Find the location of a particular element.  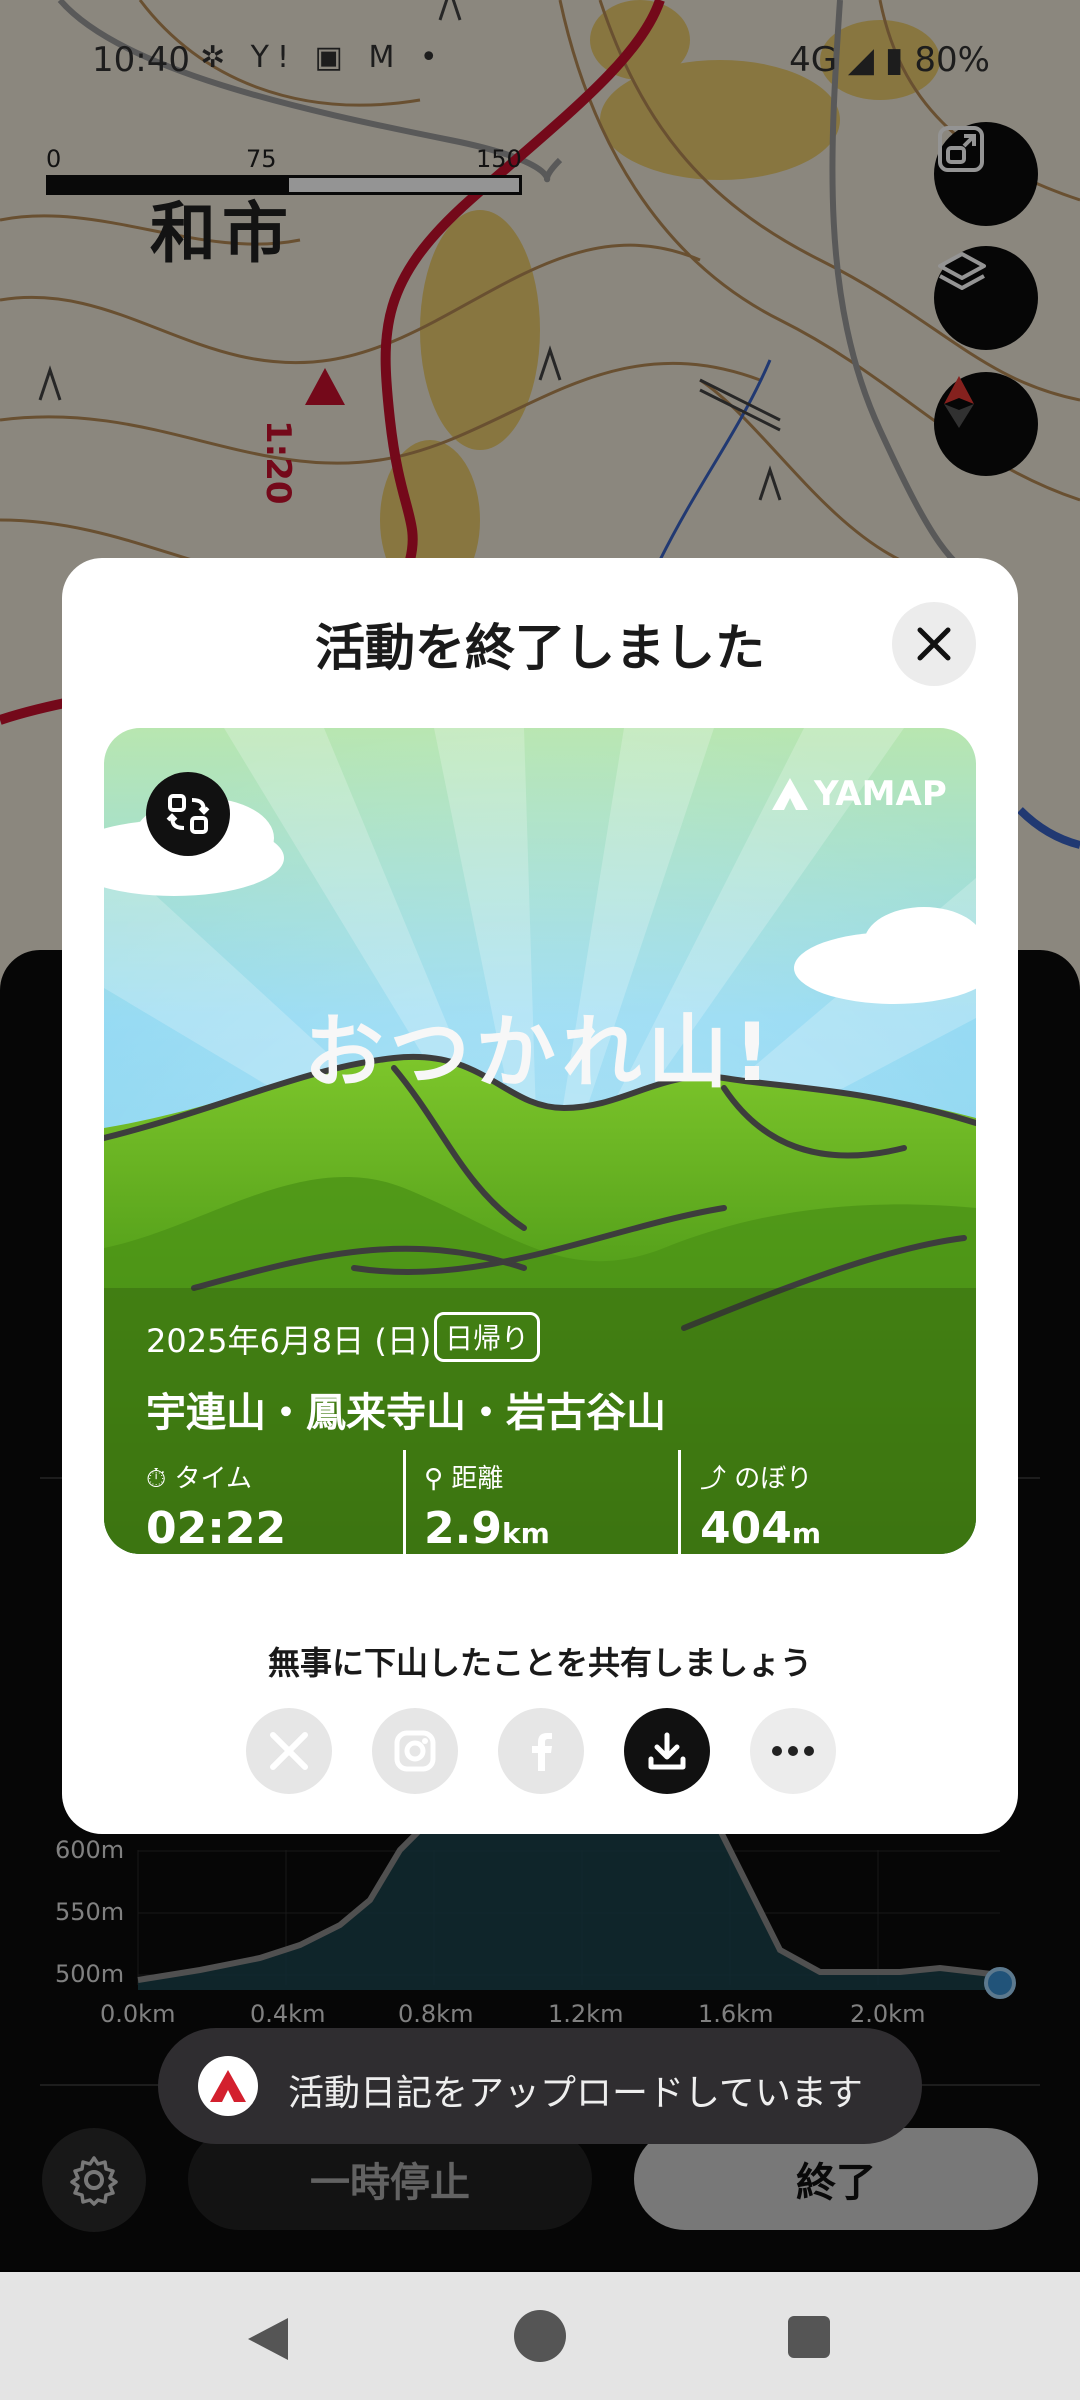

instagram-icon is located at coordinates (415, 1751).